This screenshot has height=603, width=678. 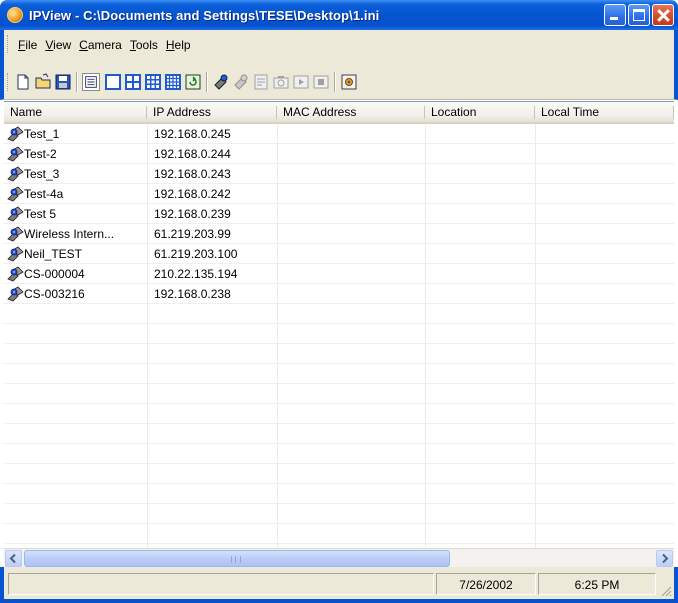 What do you see at coordinates (339, 134) in the screenshot?
I see `table-row: Test_1 192.168.0.245` at bounding box center [339, 134].